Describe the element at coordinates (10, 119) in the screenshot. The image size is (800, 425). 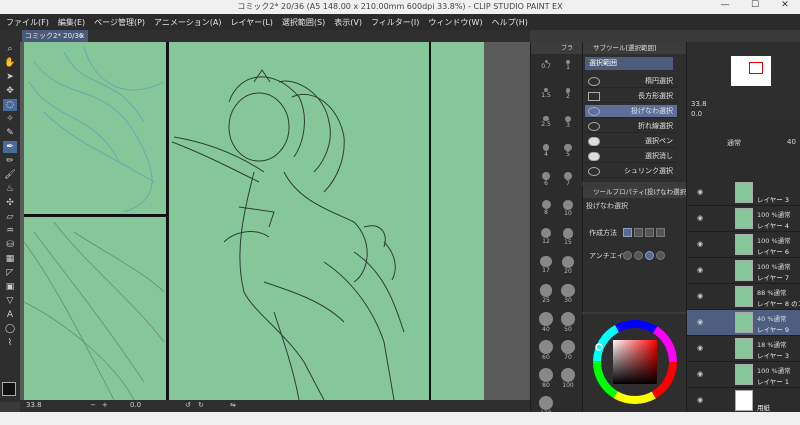
I see `auto-select-icon: ✧` at that location.